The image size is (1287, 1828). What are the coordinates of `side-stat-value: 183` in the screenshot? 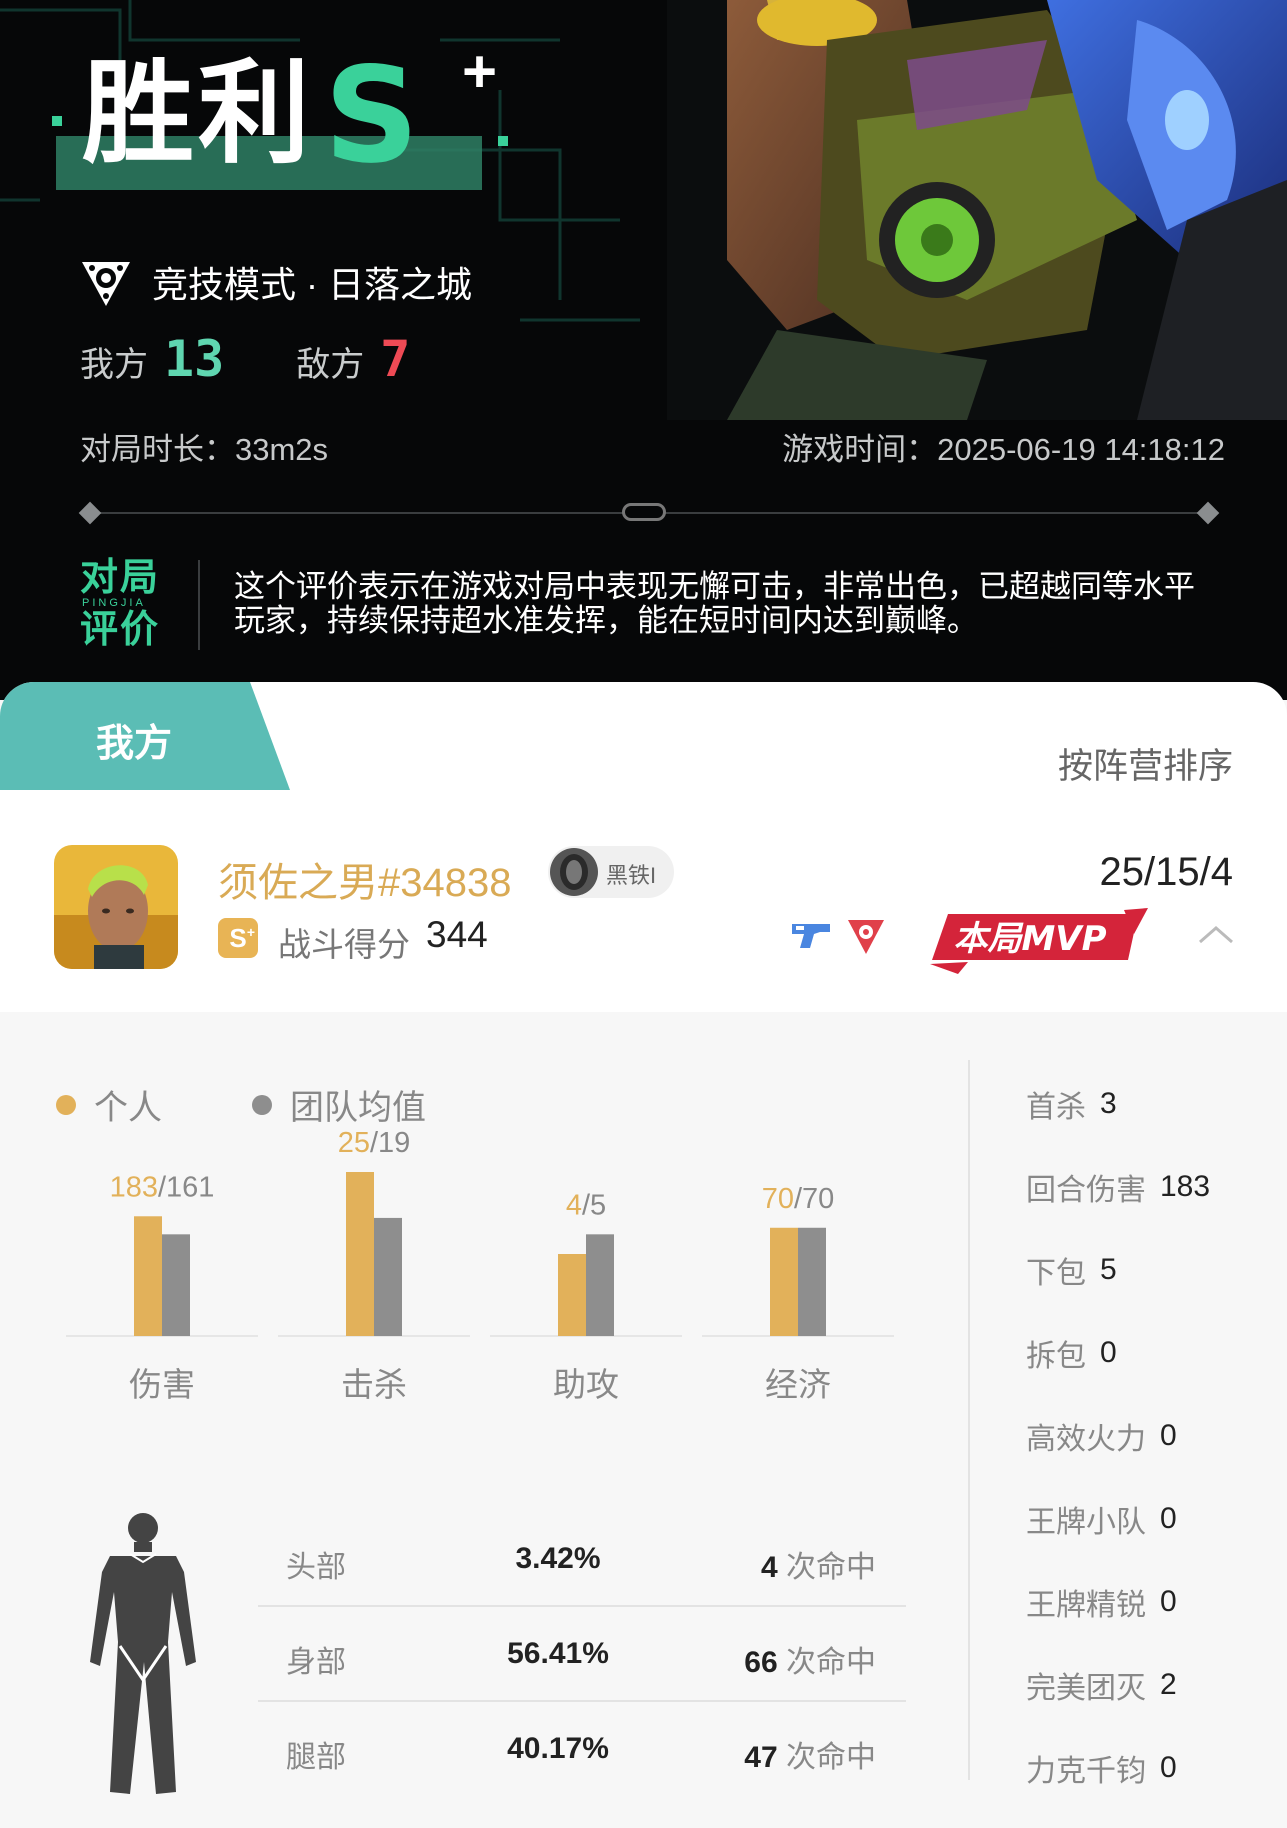 It's located at (1185, 1186).